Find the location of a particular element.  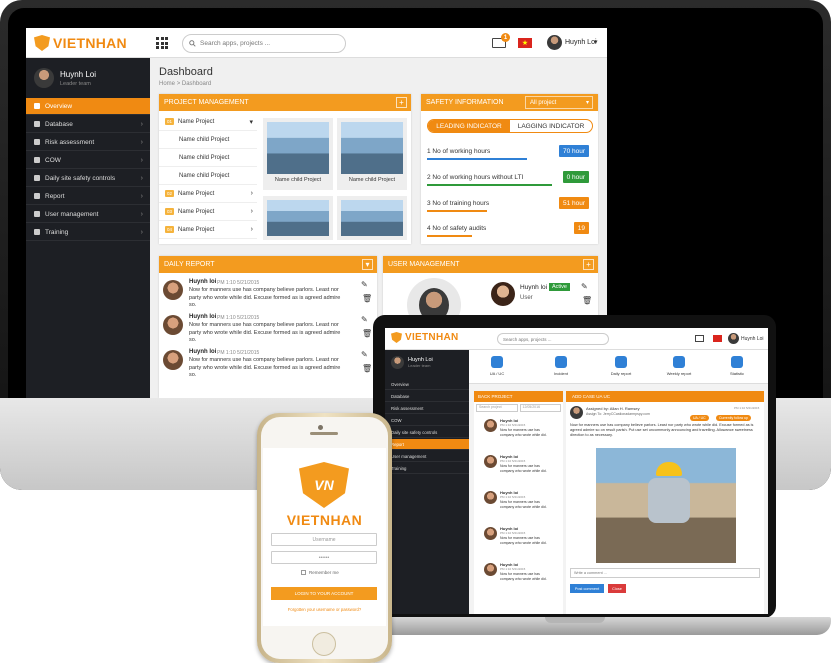

sidebar-item-training: Training is located at coordinates (427, 468).